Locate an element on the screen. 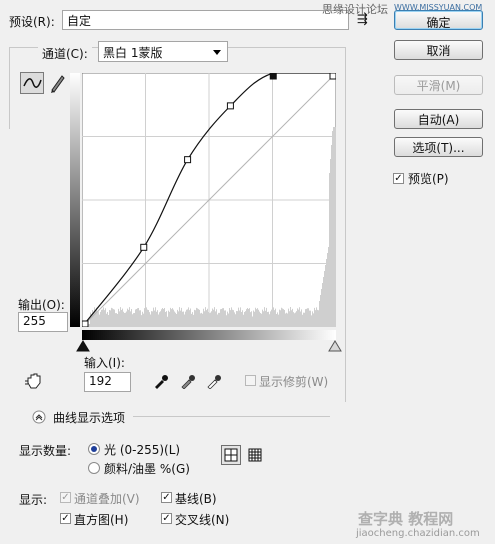 This screenshot has height=544, width=495. watermark-bottom-url: jiaocheng.chazidian.com is located at coordinates (418, 533).